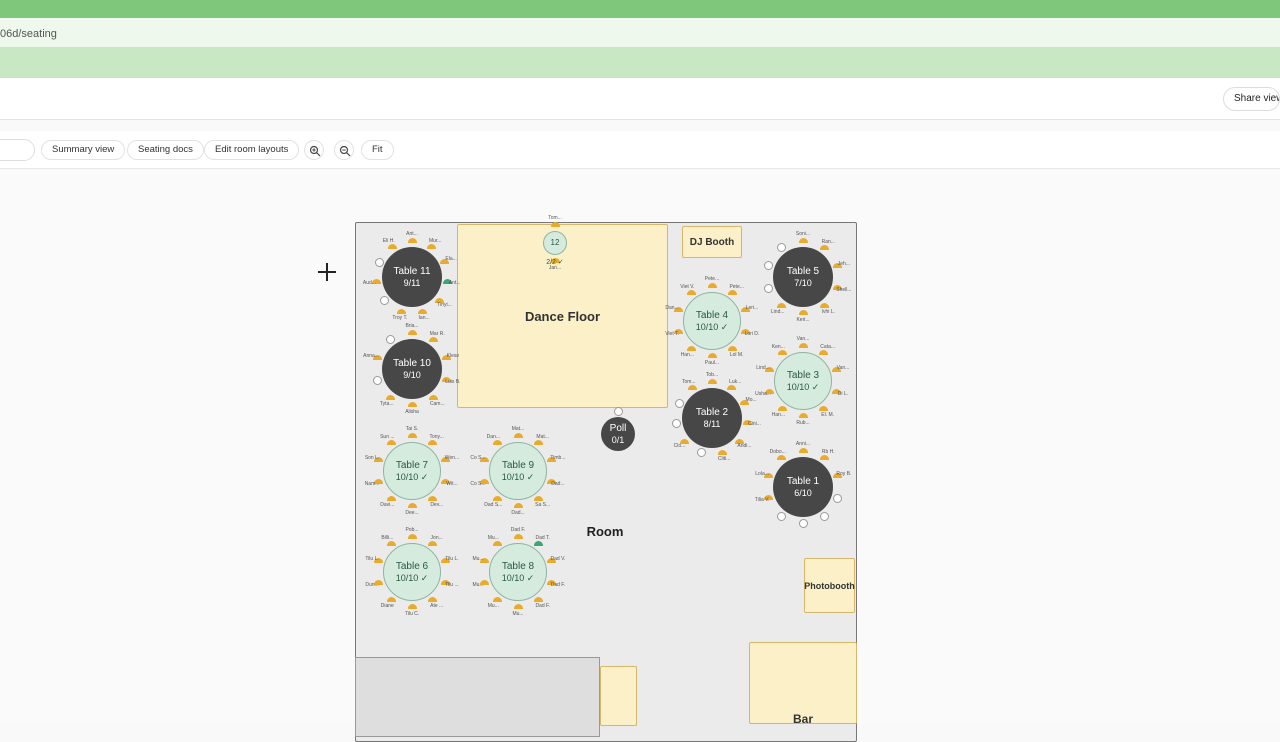 This screenshot has height=742, width=1280. Describe the element at coordinates (412, 572) in the screenshot. I see `seating-table-t6: Table 6 10/10 ✓` at that location.